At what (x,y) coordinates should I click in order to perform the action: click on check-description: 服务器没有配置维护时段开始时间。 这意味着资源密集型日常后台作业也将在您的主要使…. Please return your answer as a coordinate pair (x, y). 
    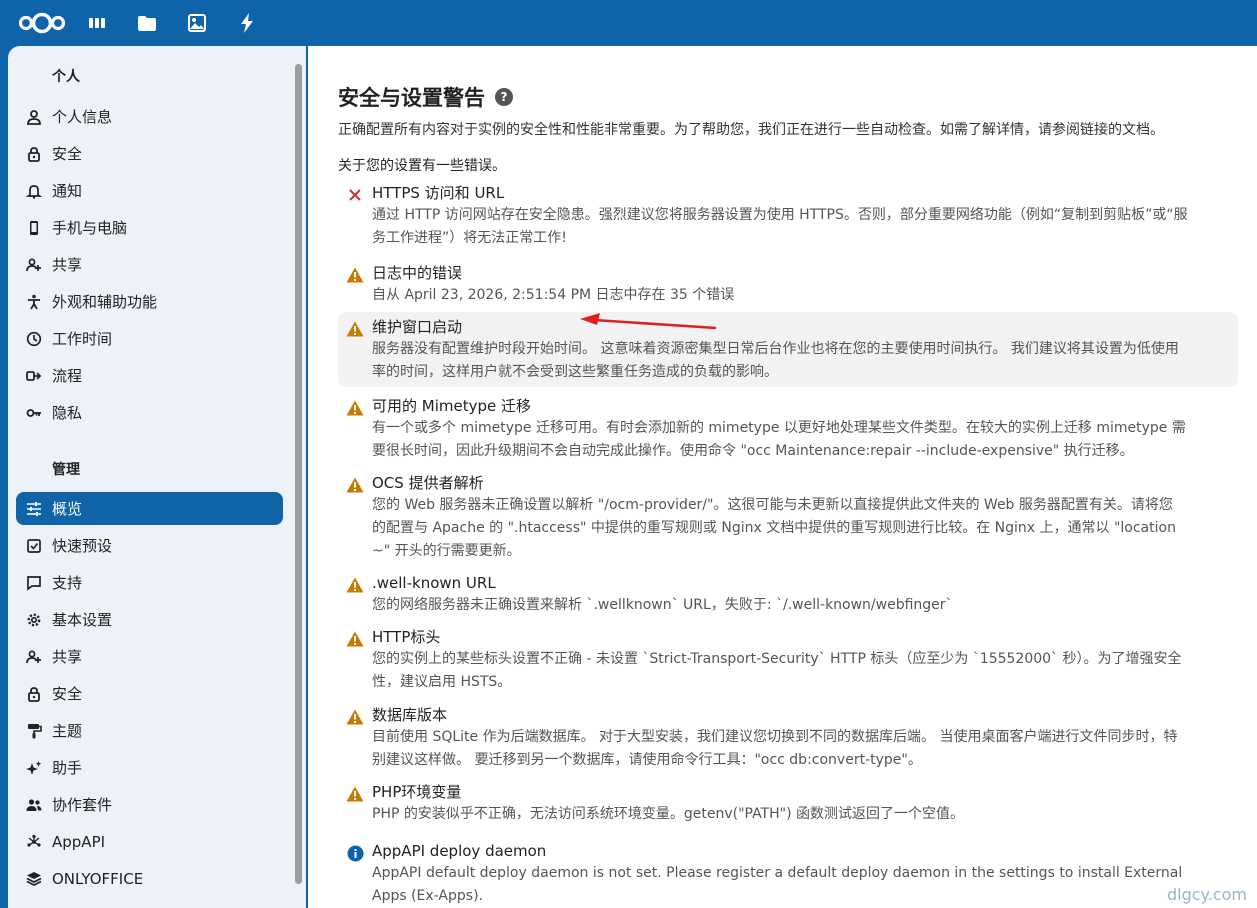
    Looking at the image, I should click on (775, 349).